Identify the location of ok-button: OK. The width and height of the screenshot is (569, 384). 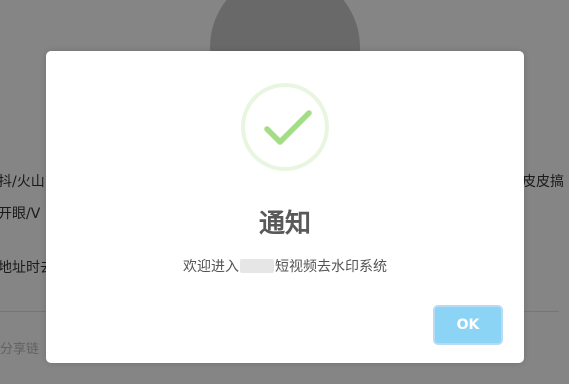
(468, 325).